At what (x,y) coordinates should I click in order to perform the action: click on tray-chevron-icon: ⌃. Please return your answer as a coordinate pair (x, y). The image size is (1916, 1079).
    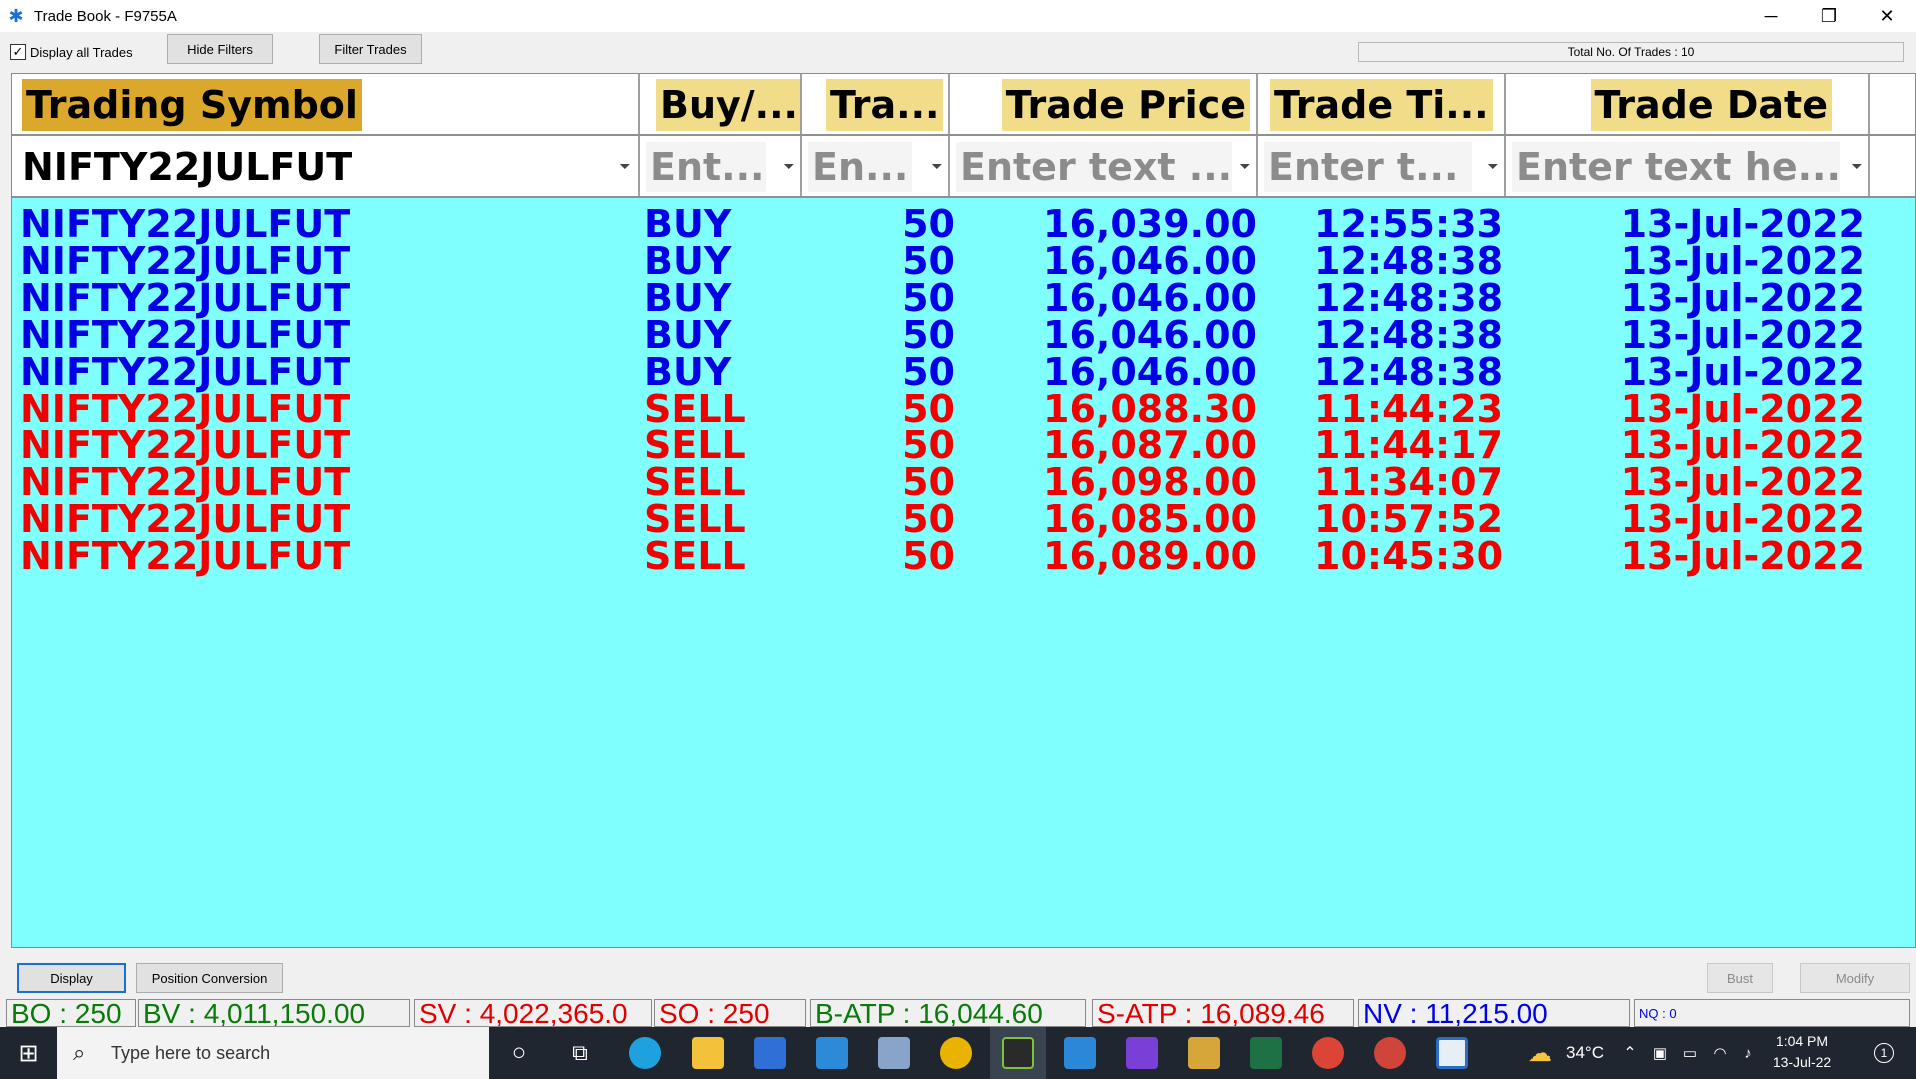
    Looking at the image, I should click on (1630, 1053).